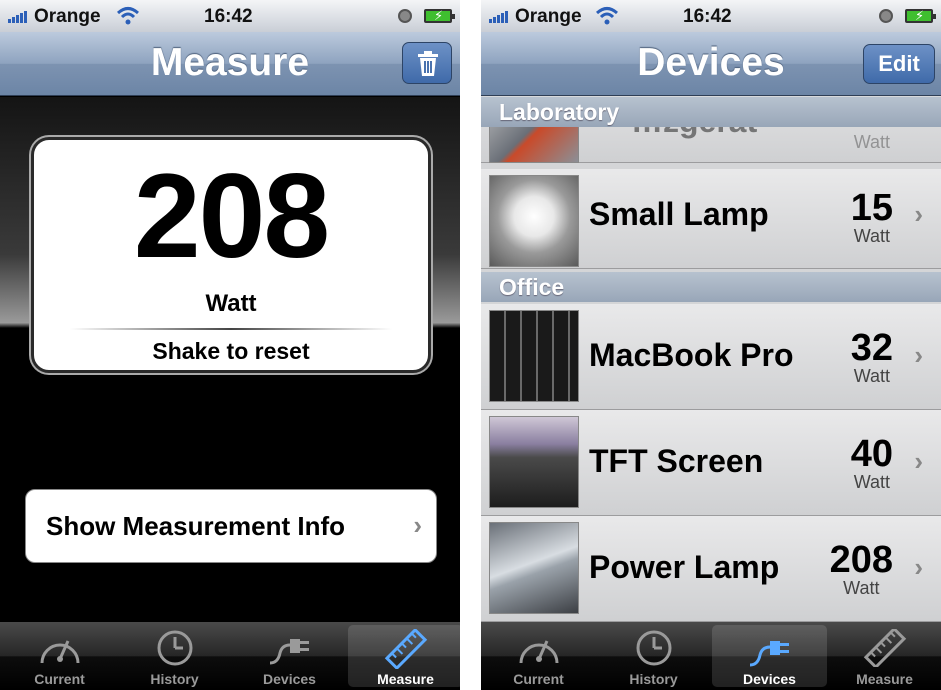 The image size is (941, 690). Describe the element at coordinates (871, 462) in the screenshot. I see `device-power: 40 Watt` at that location.